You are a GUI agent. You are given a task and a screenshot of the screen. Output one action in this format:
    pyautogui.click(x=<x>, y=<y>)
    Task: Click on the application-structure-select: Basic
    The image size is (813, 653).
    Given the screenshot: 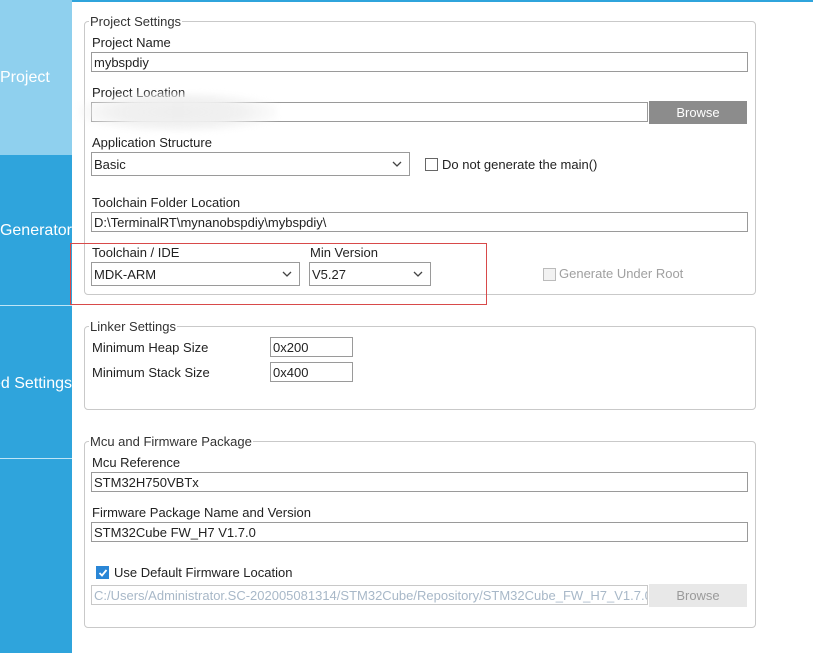 What is the action you would take?
    pyautogui.click(x=250, y=164)
    